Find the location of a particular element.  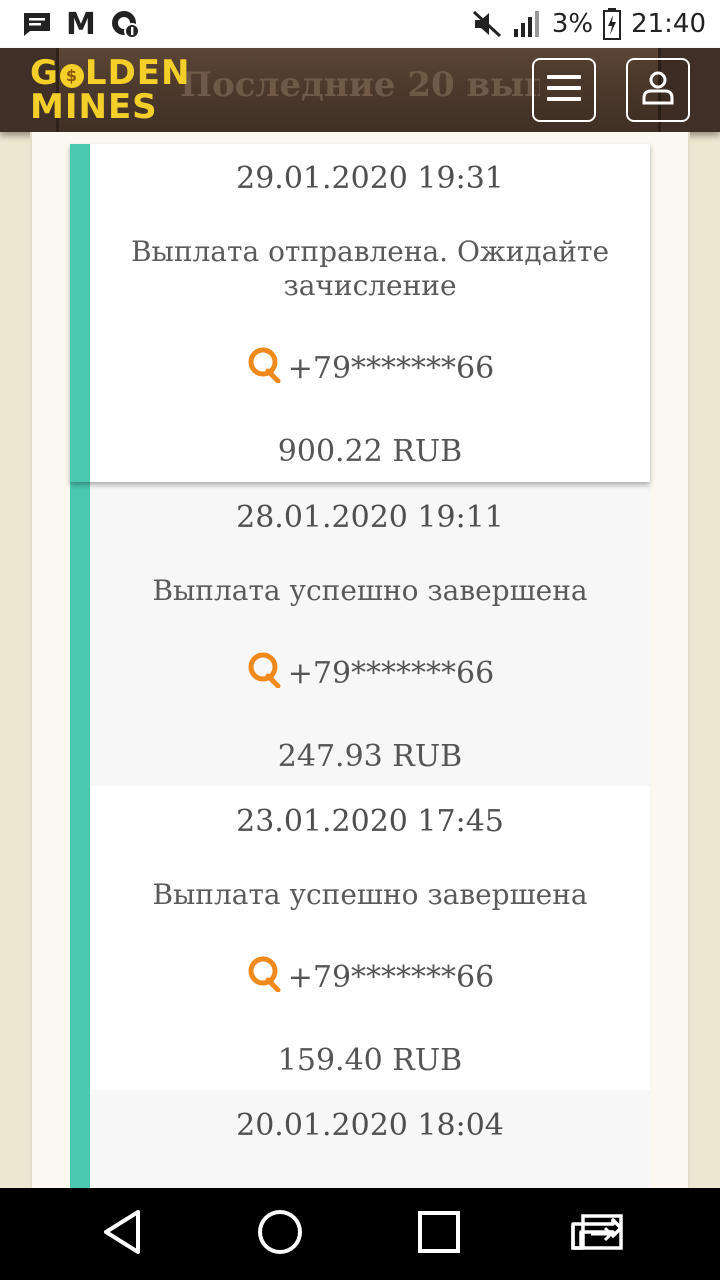

payout-date: 28.01.2020 19:11 is located at coordinates (370, 517).